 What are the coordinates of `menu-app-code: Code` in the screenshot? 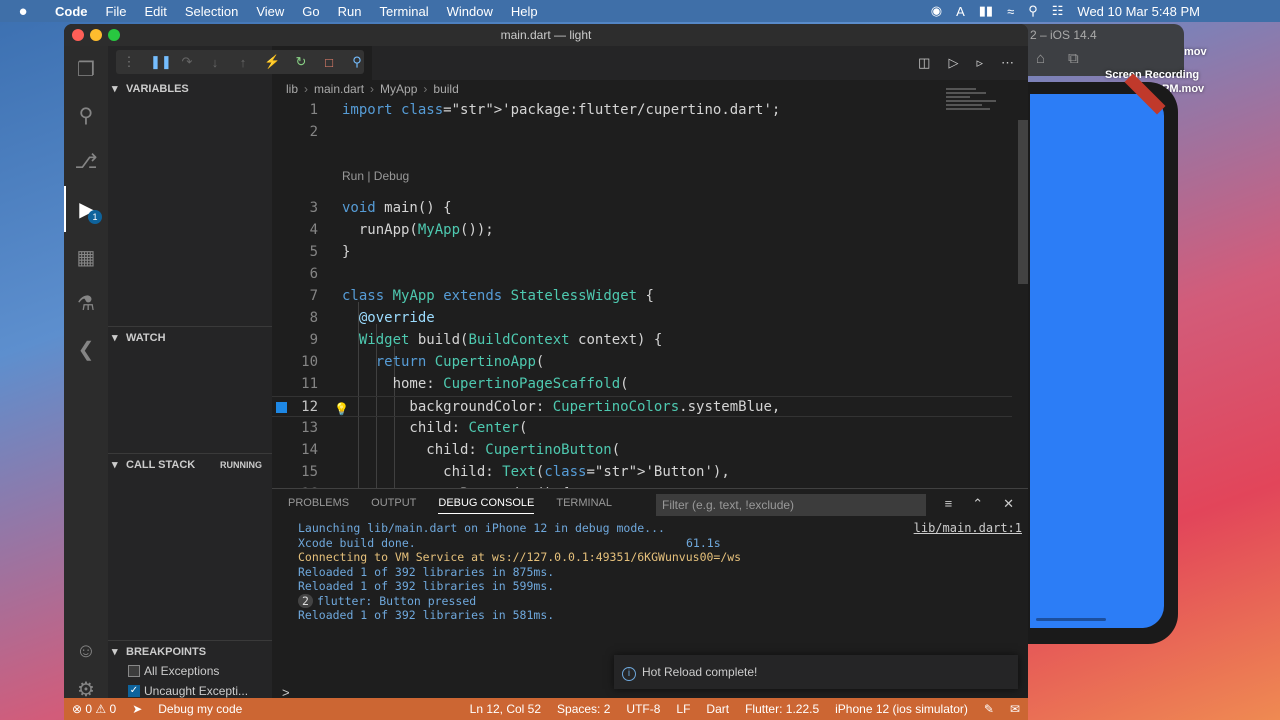 It's located at (71, 11).